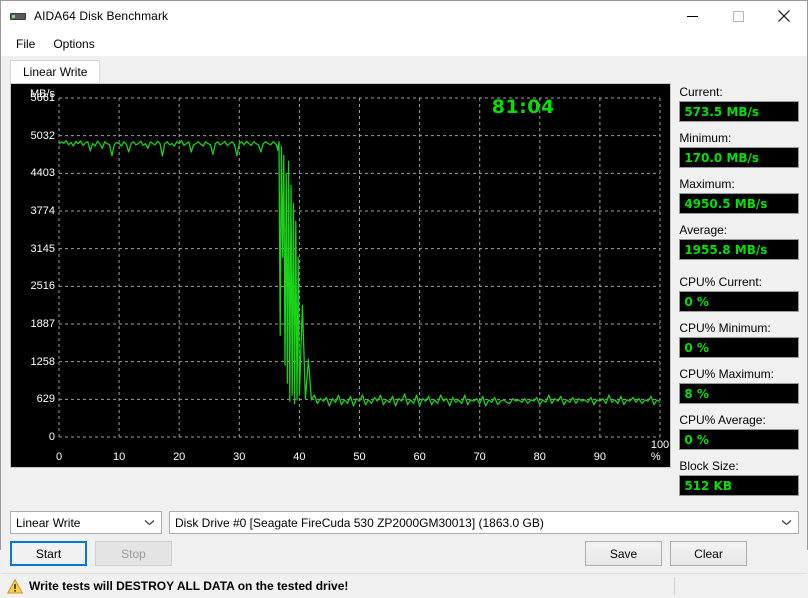  Describe the element at coordinates (479, 457) in the screenshot. I see `x-tick-label-7: 70` at that location.